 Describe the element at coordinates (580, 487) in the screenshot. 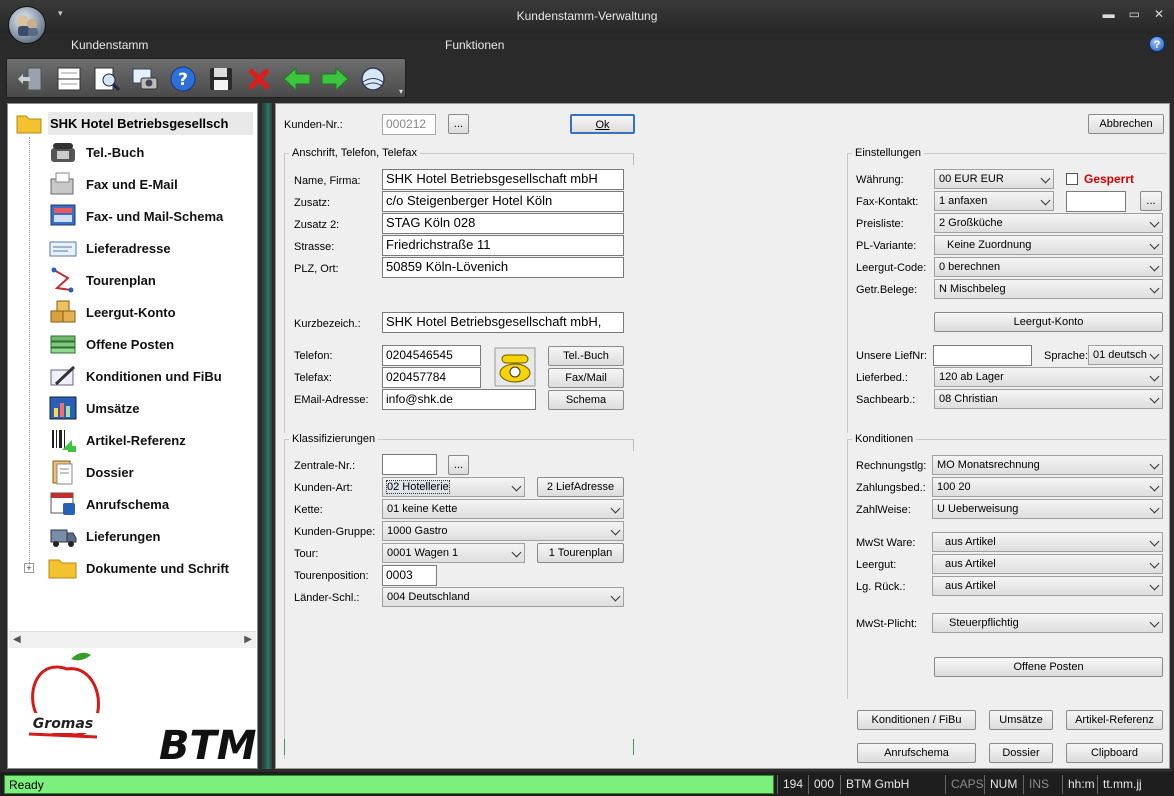

I see `liefadresse-button: 2 LiefAdresse` at that location.